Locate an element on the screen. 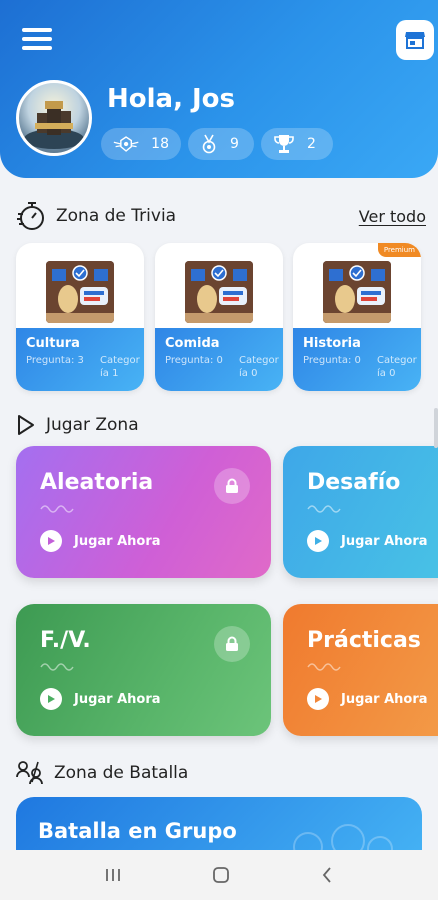 This screenshot has height=900, width=438. trivia-card-name: Cultura is located at coordinates (53, 343).